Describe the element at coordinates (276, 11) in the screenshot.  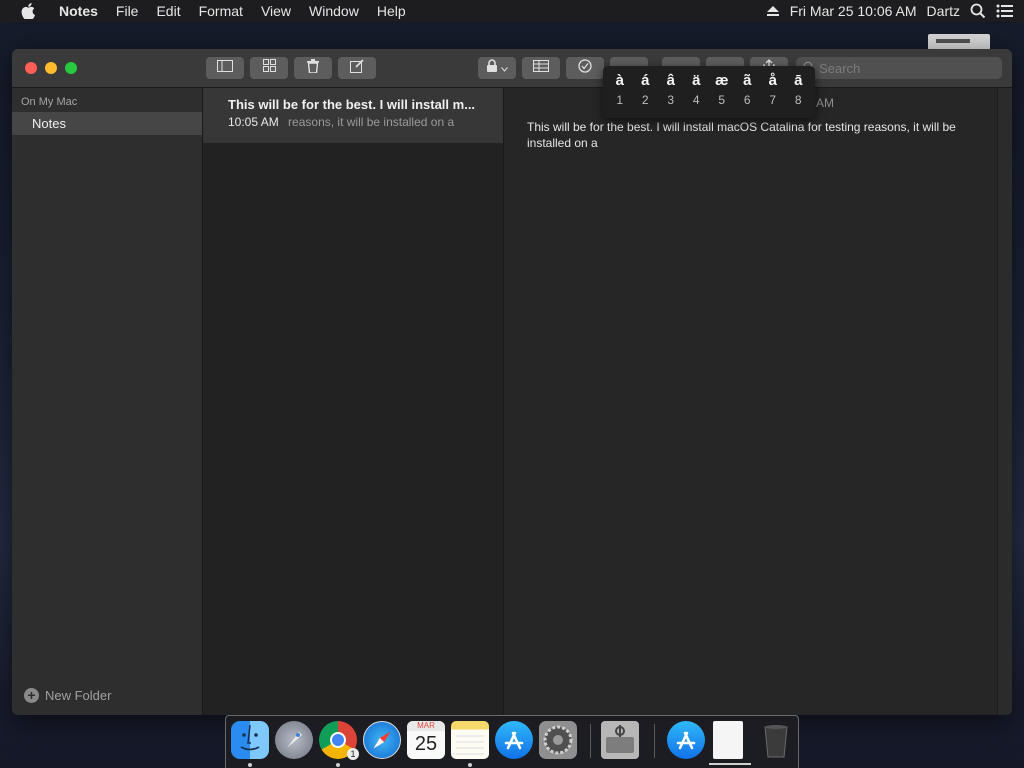
I see `menu-view: View` at that location.